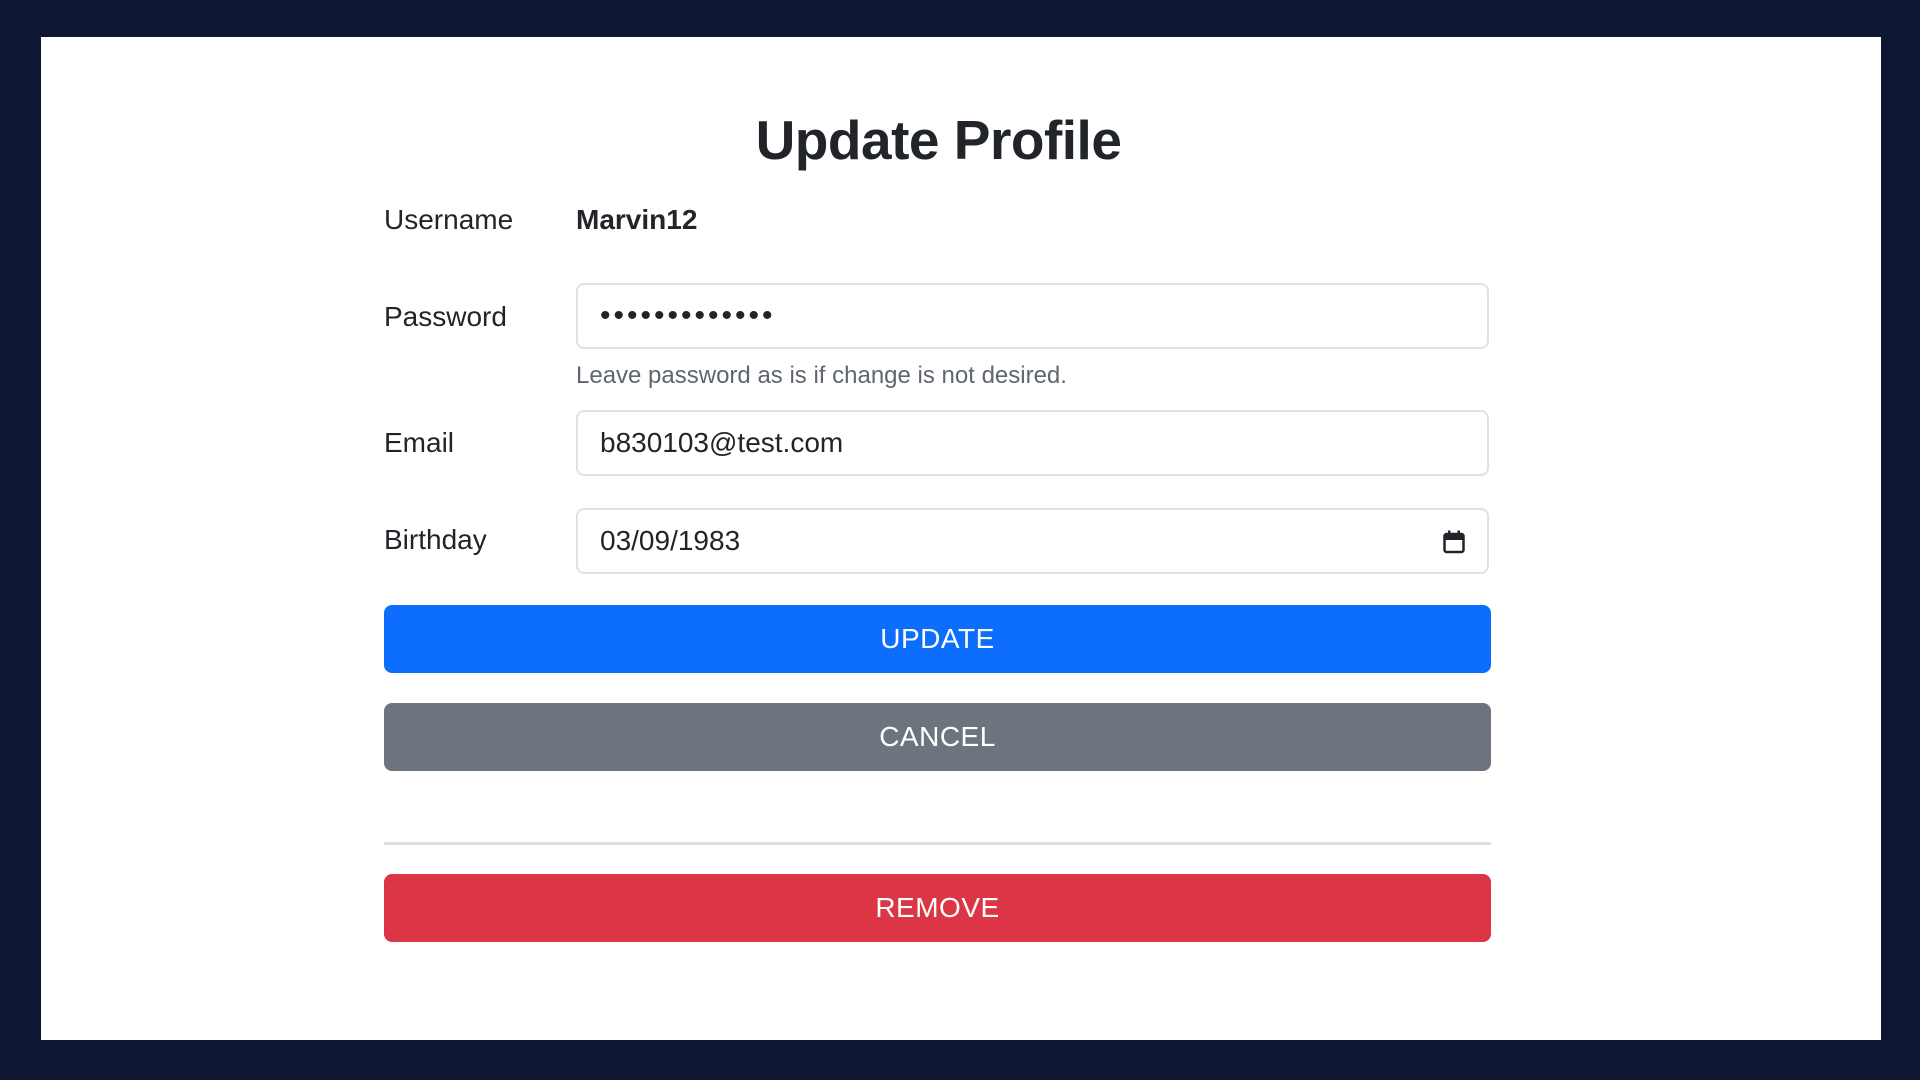 Image resolution: width=1920 pixels, height=1080 pixels. What do you see at coordinates (937, 843) in the screenshot?
I see `divider` at bounding box center [937, 843].